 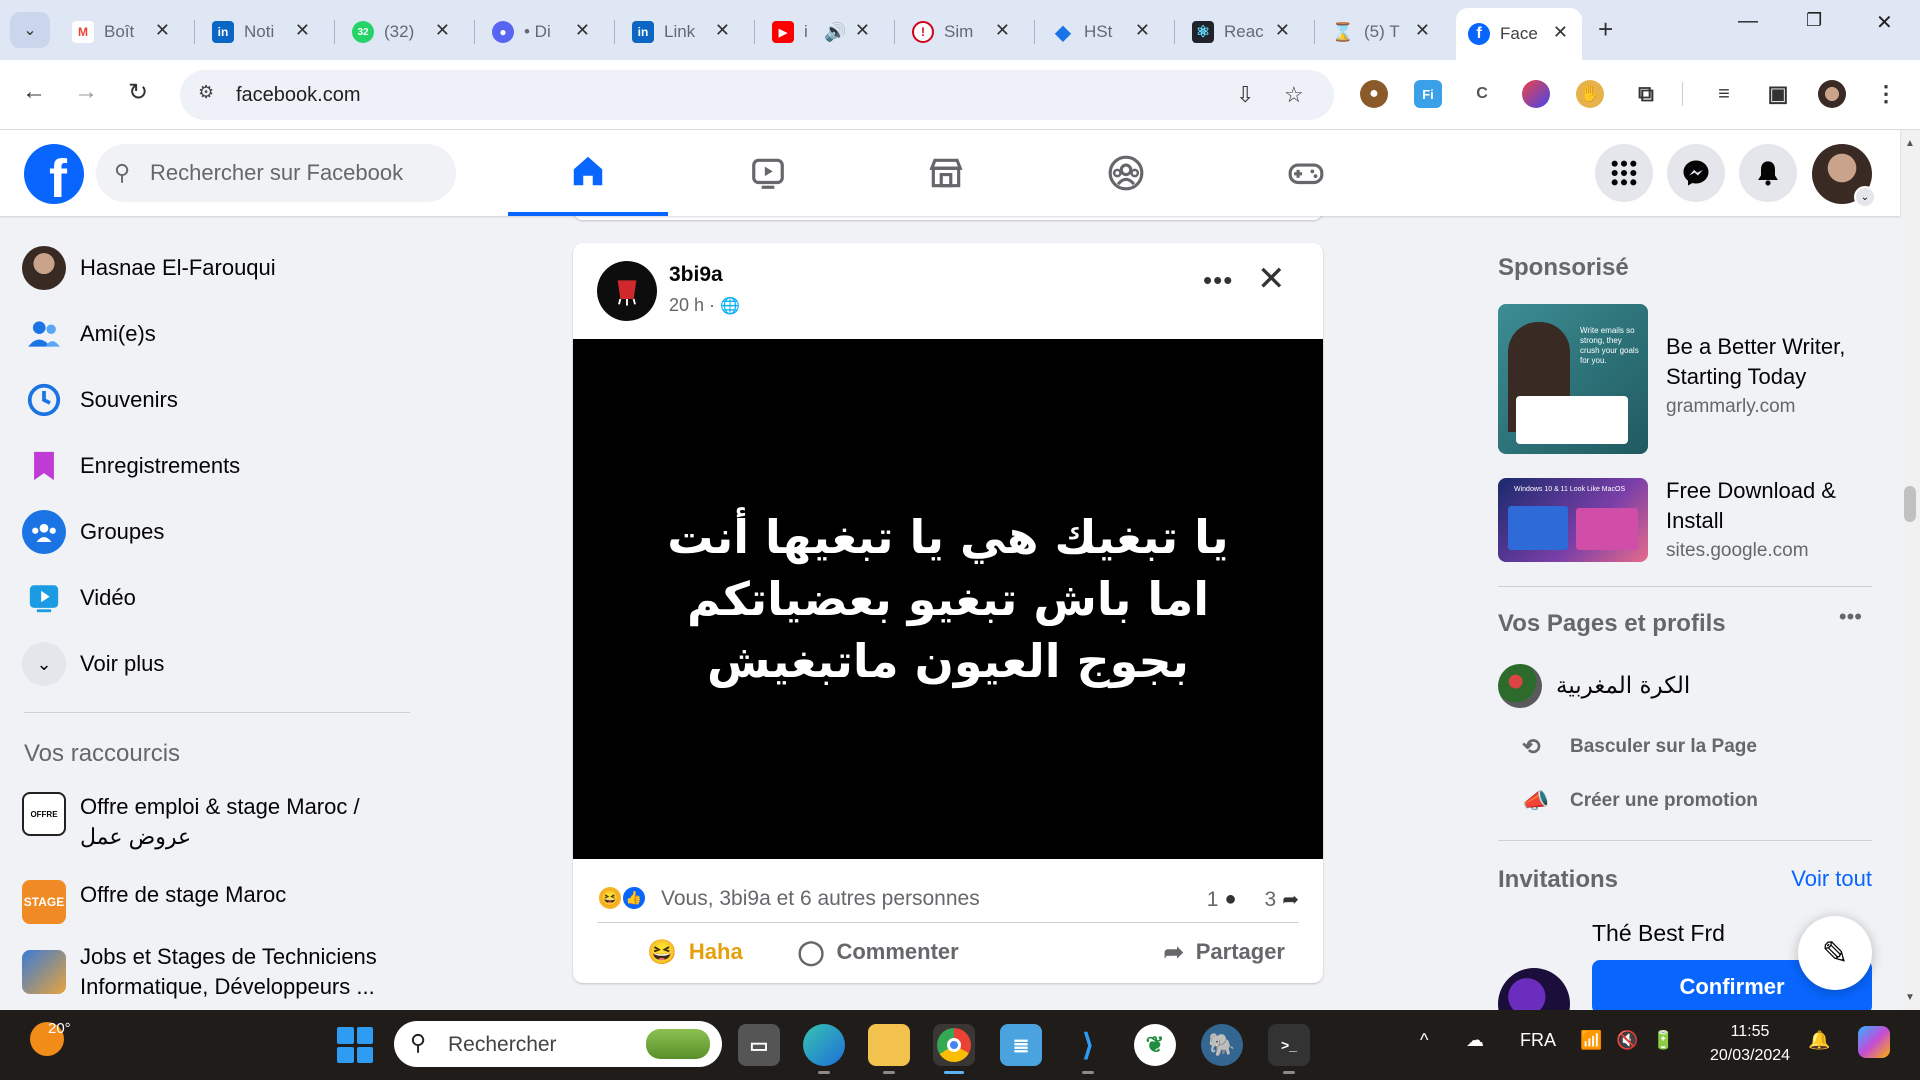 I want to click on speaker-icon: 🔊, so click(x=835, y=32).